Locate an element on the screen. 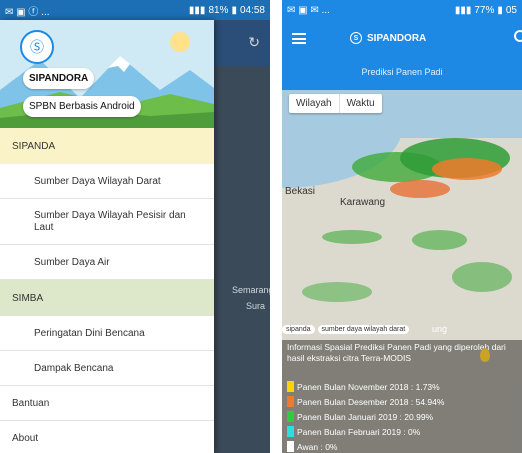  menu-item-air: Sumber Daya Air is located at coordinates (107, 262).